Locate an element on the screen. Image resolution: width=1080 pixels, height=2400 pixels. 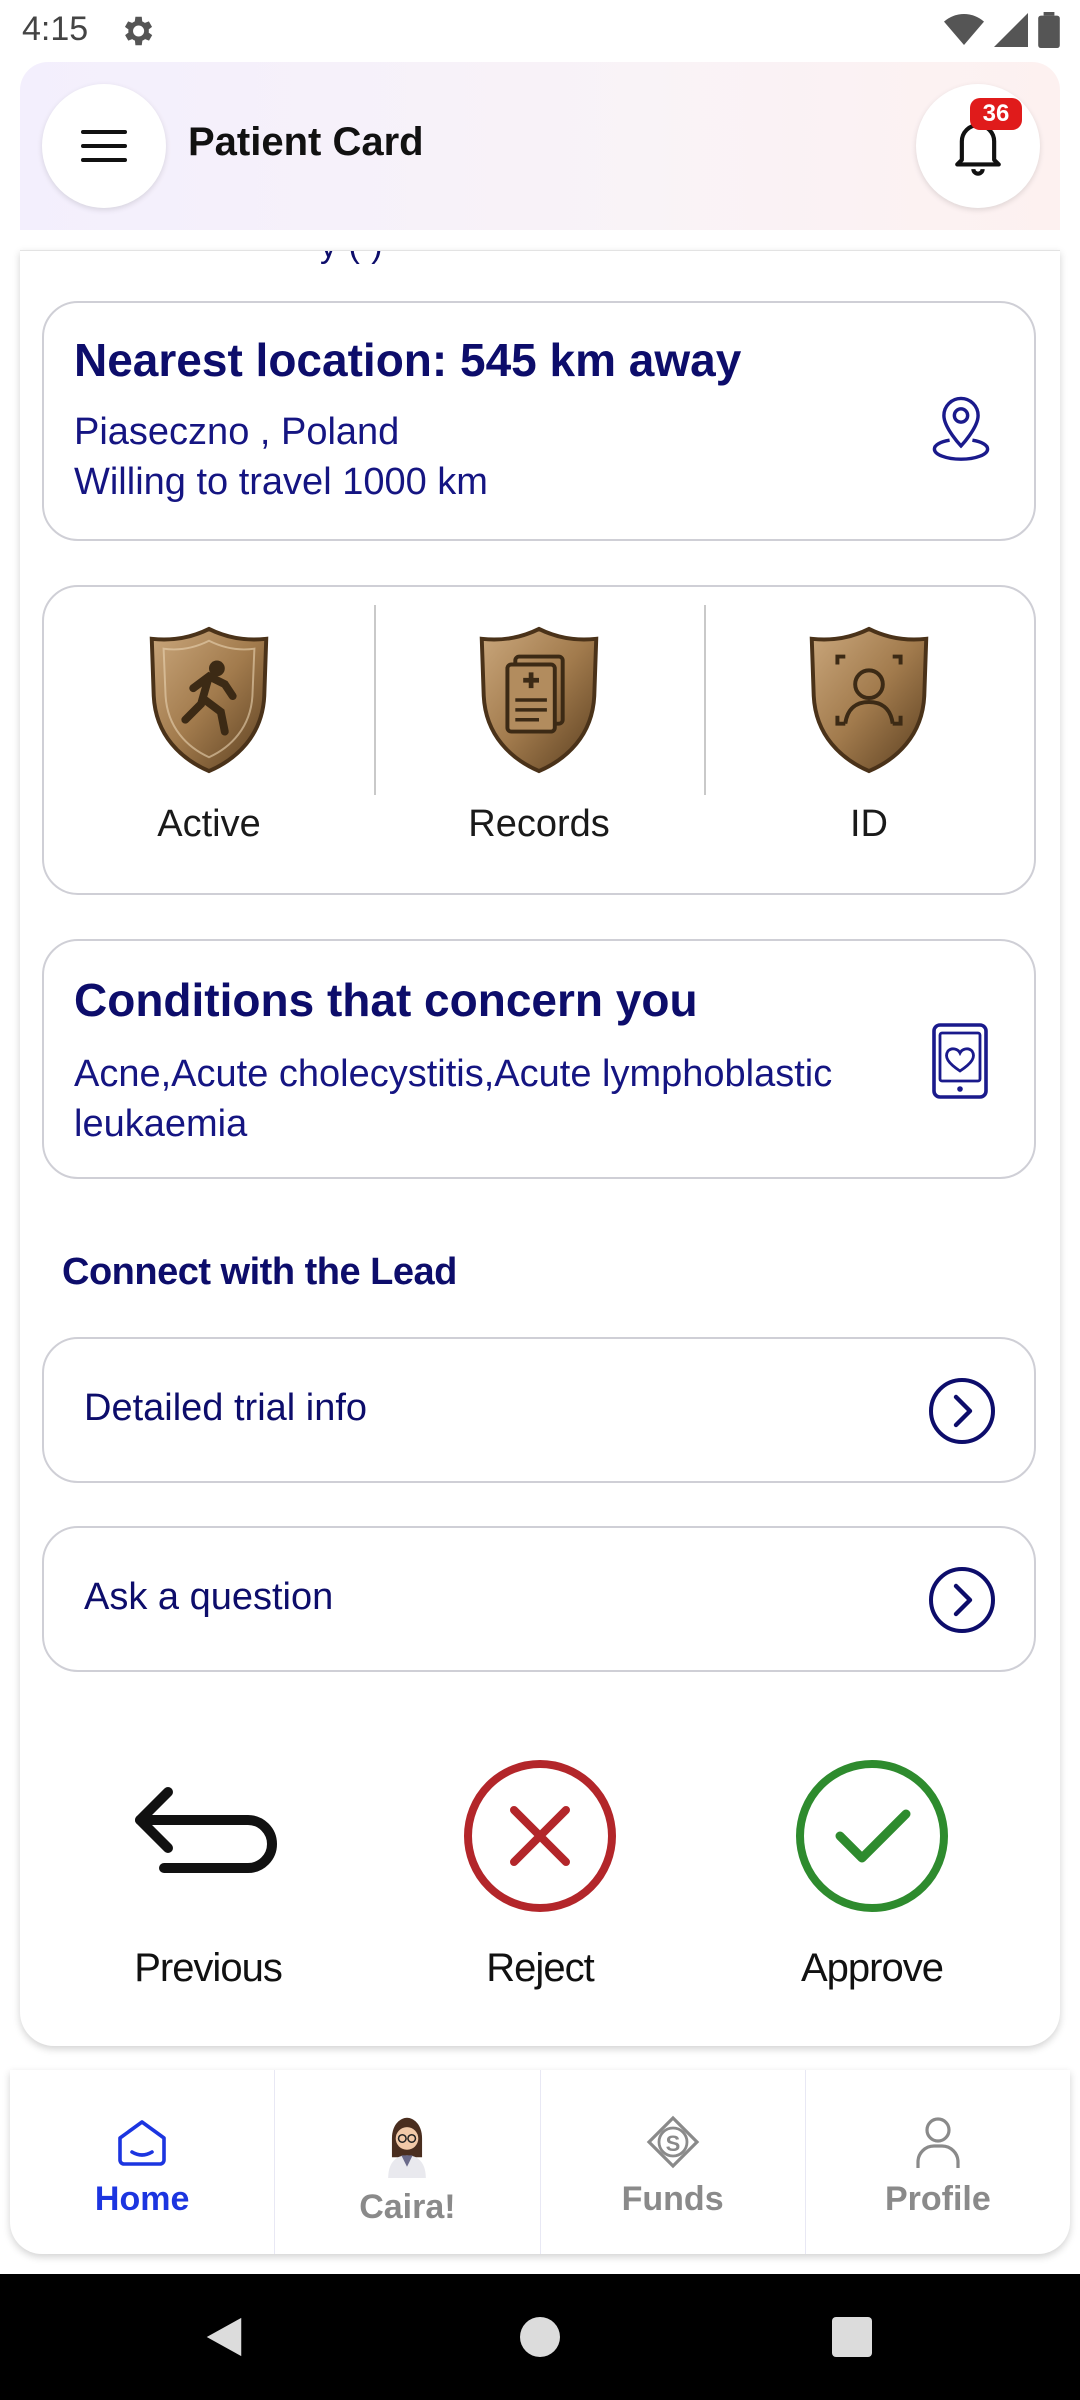
home-icon is located at coordinates (142, 2143).